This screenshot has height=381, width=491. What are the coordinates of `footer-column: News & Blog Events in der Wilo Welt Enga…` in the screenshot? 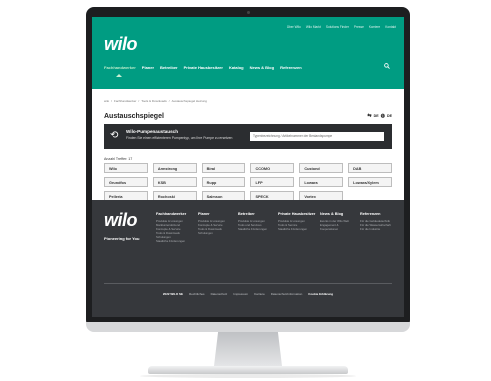 It's located at (340, 221).